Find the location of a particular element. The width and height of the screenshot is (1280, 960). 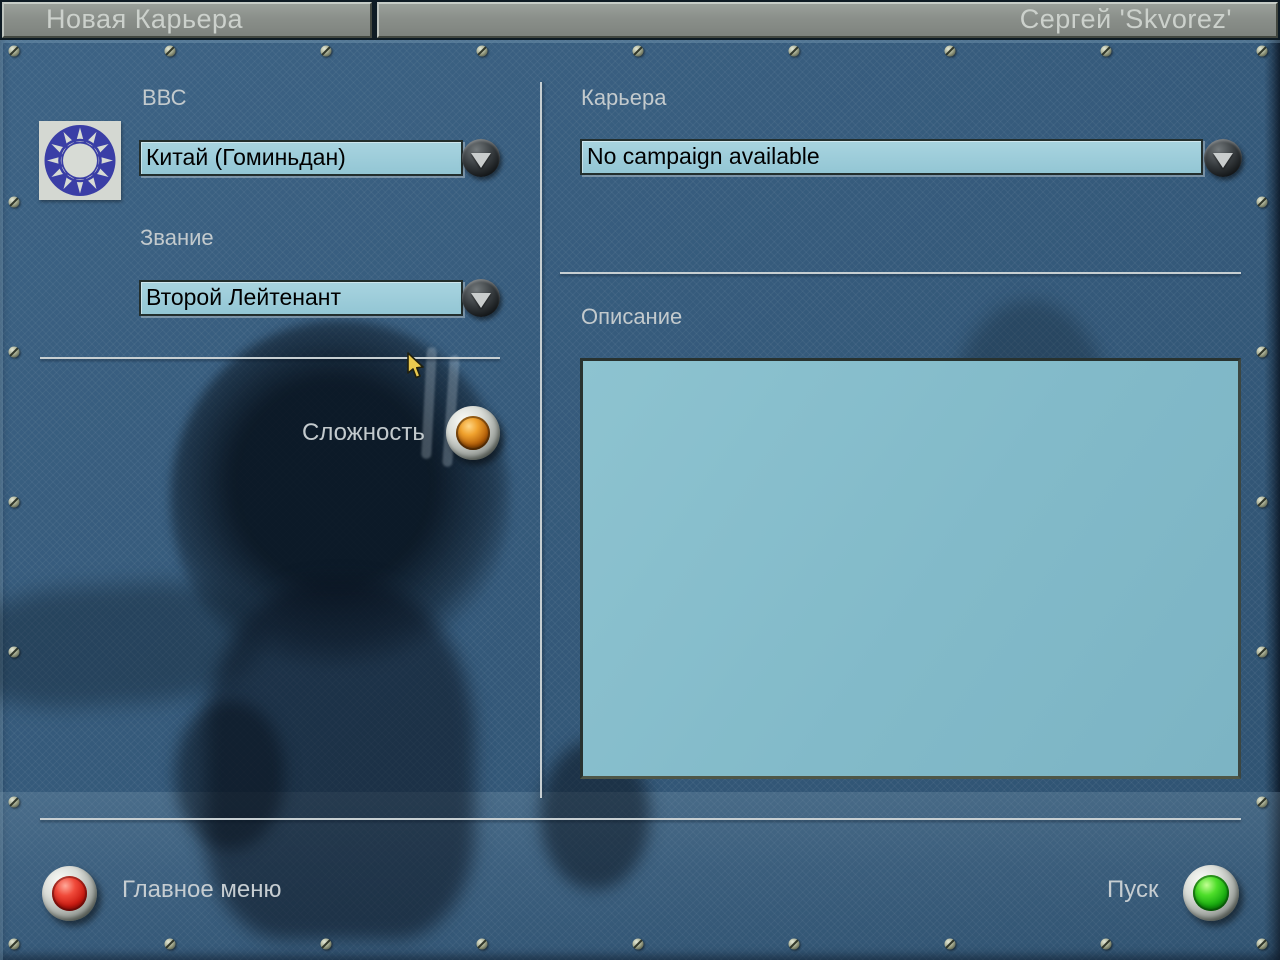

start-label: Пуск is located at coordinates (1132, 890).